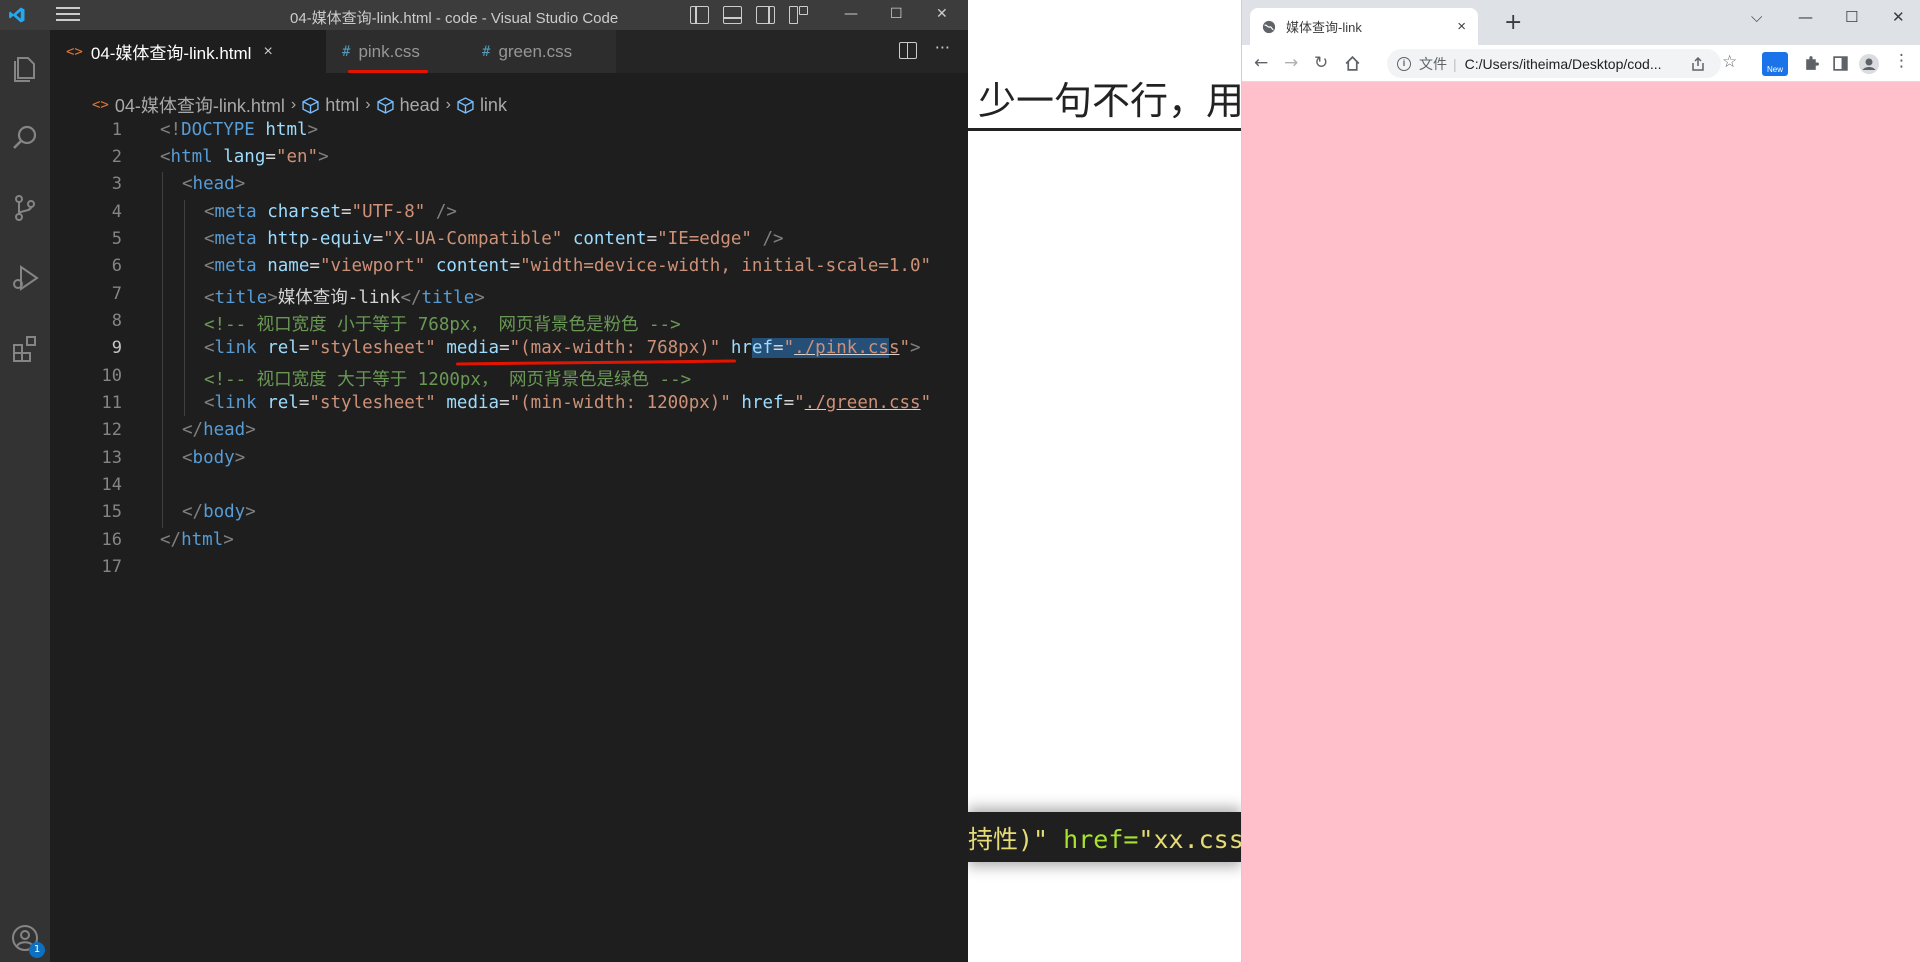 The image size is (1920, 962). What do you see at coordinates (111, 567) in the screenshot?
I see `line-number: 17` at bounding box center [111, 567].